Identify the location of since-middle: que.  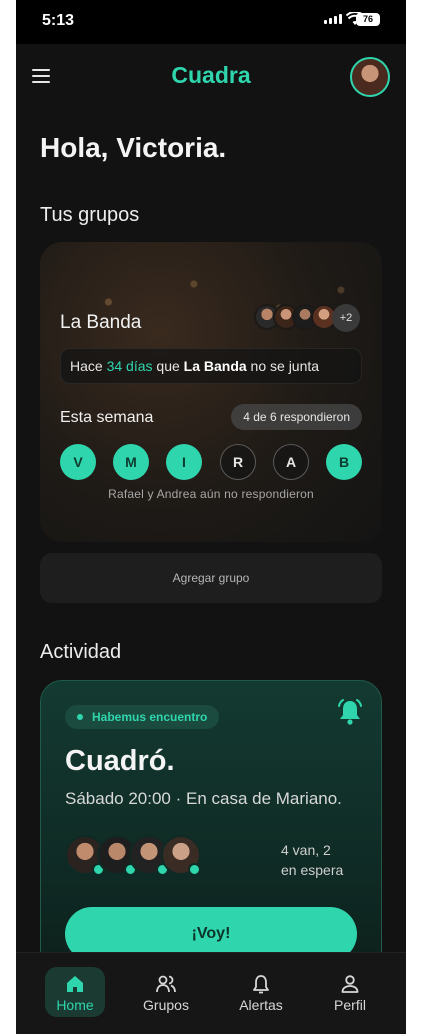
(168, 366).